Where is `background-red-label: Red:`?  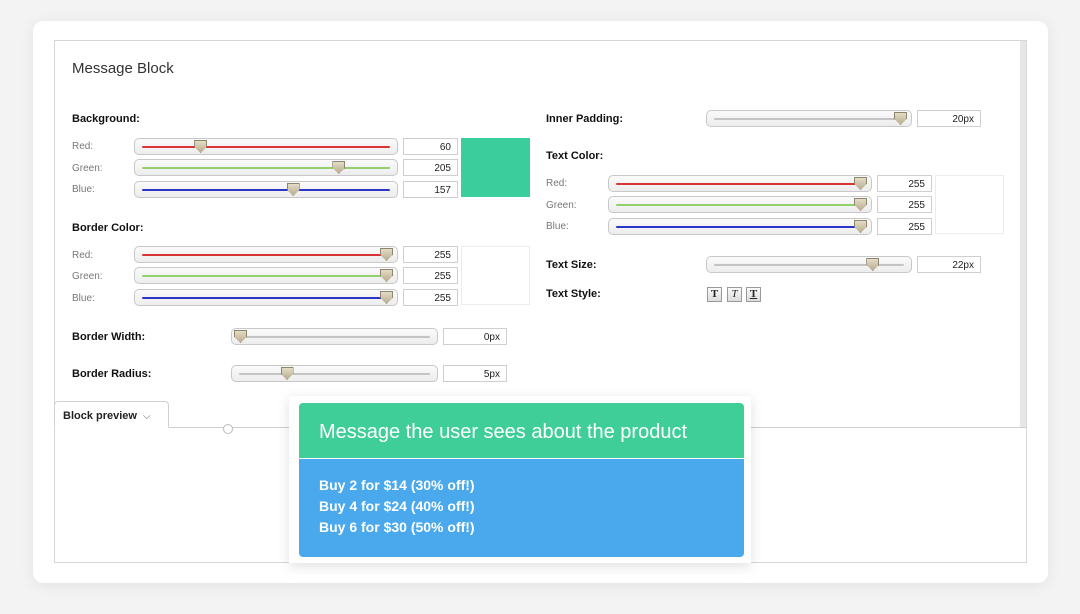
background-red-label: Red: is located at coordinates (83, 146).